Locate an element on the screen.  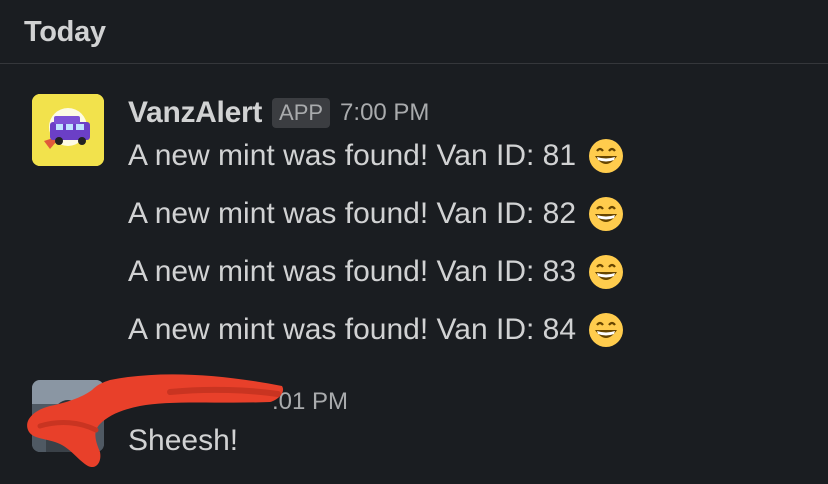
message-text: A new mint was found! Van ID: 83 is located at coordinates (352, 271).